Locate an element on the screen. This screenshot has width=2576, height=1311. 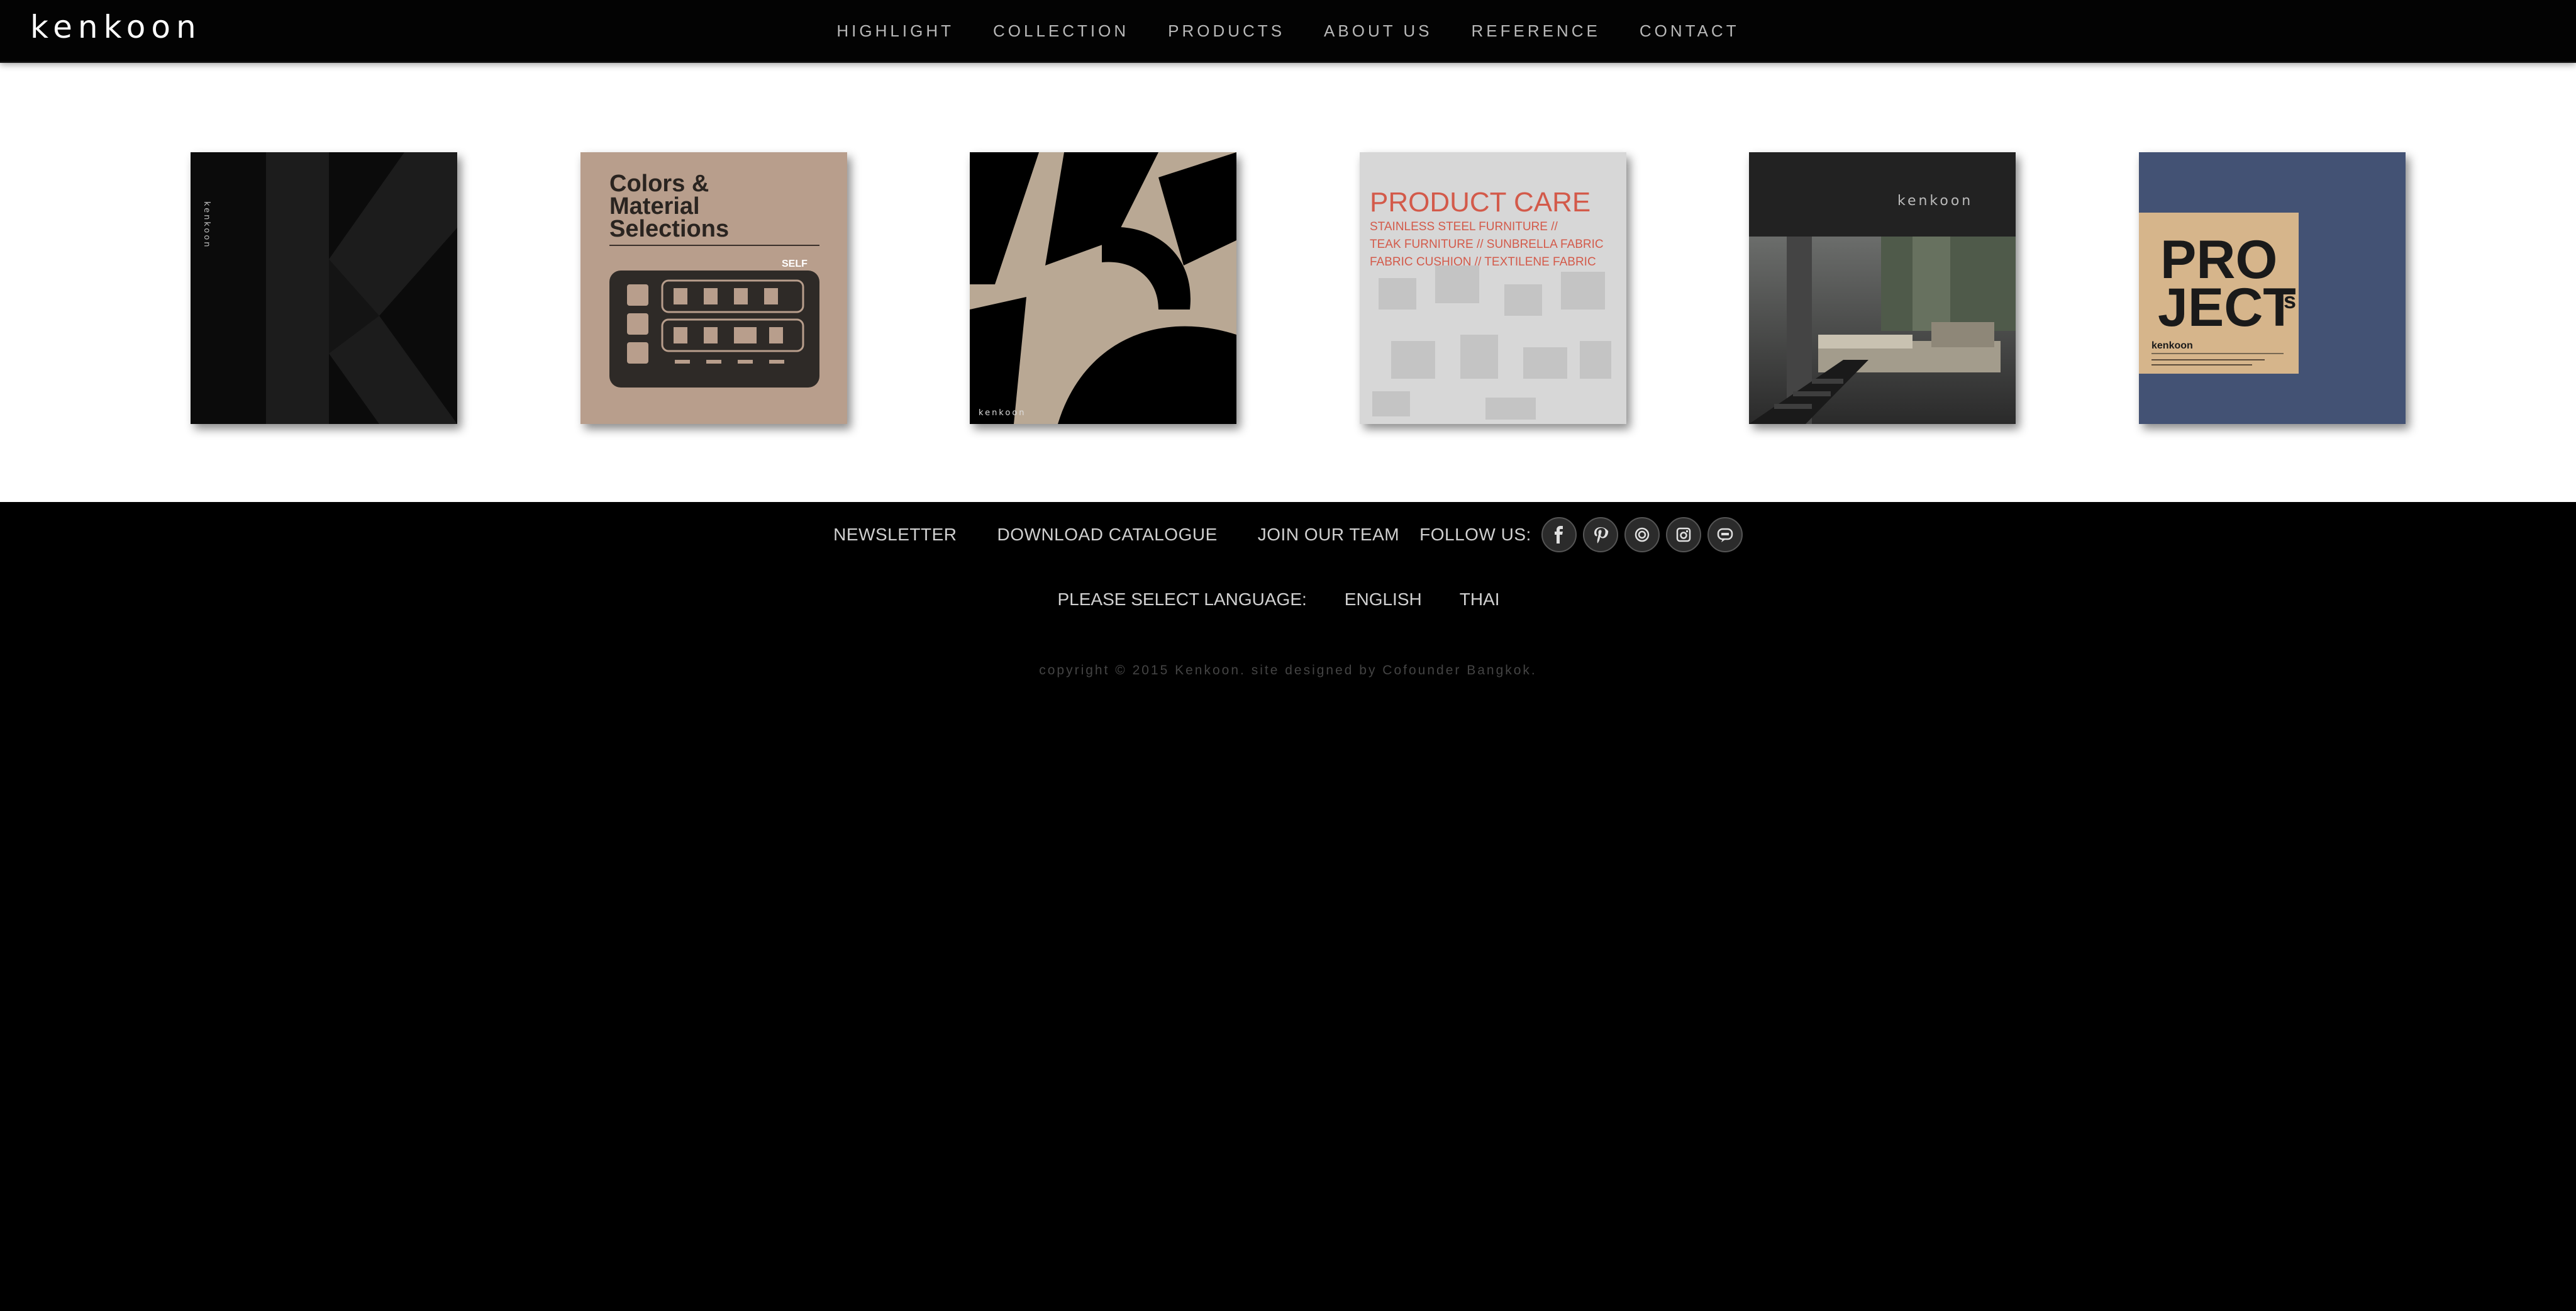
cover-k-art: kenkoon is located at coordinates (324, 288).